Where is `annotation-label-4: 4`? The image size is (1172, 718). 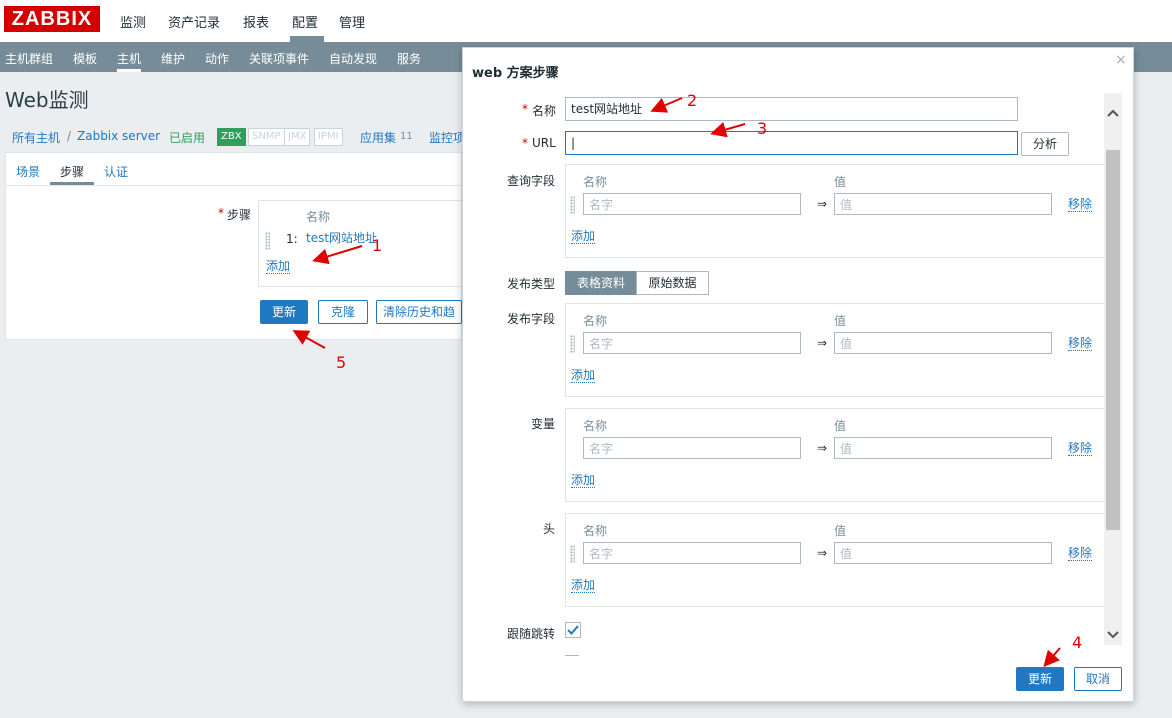
annotation-label-4: 4 is located at coordinates (1077, 642).